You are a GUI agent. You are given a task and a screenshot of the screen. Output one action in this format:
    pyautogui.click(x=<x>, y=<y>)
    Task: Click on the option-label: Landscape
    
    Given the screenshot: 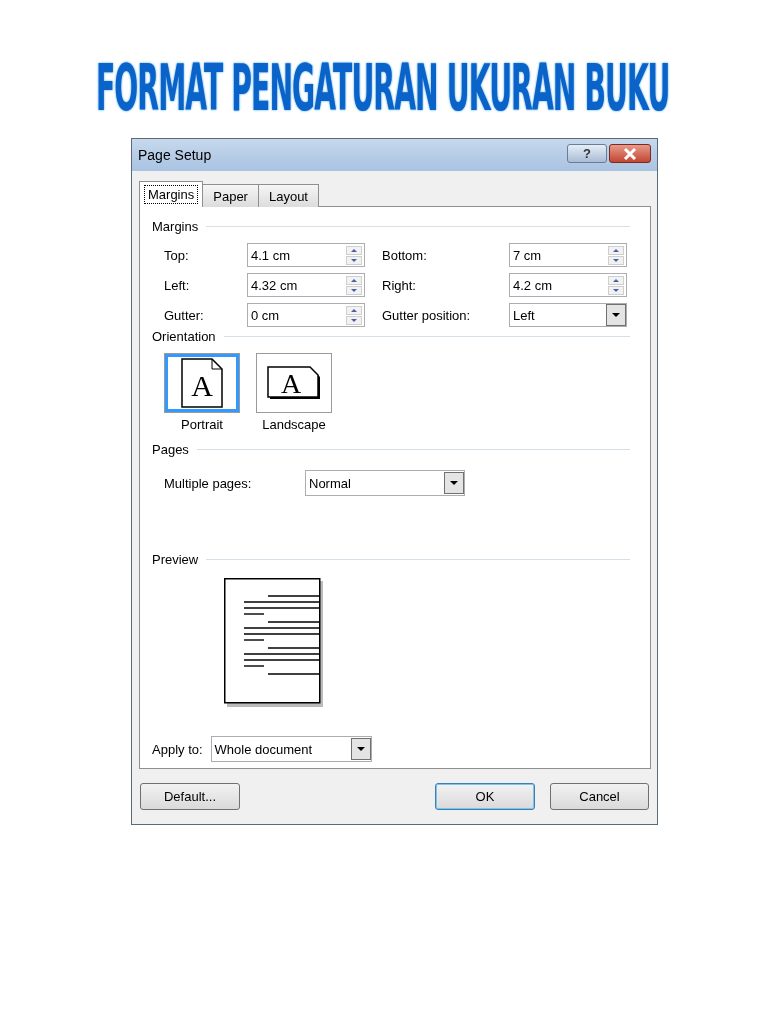 What is the action you would take?
    pyautogui.click(x=294, y=424)
    